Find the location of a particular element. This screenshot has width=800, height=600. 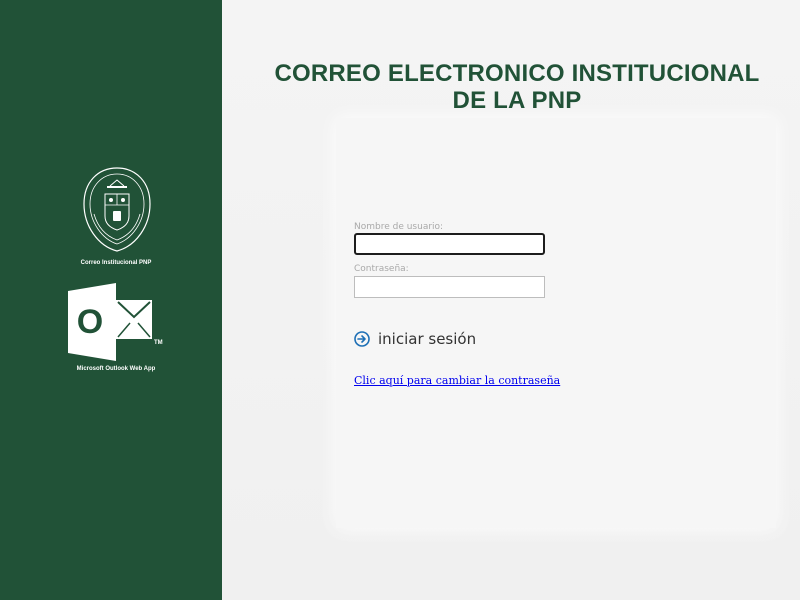

signin-label: iniciar sesión is located at coordinates (427, 339).